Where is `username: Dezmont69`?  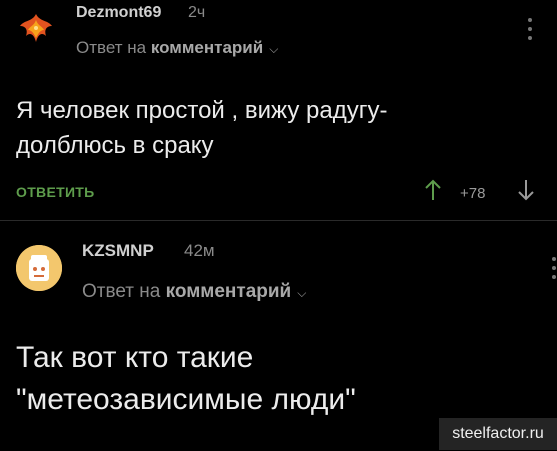
username: Dezmont69 is located at coordinates (118, 13).